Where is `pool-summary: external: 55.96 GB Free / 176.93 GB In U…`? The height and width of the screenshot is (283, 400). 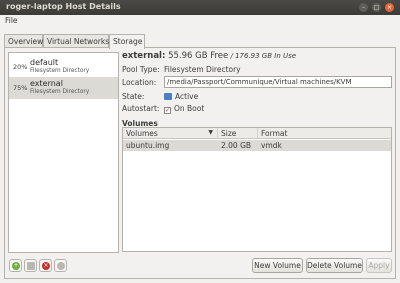
pool-summary: external: 55.96 GB Free / 176.93 GB In U… is located at coordinates (209, 56).